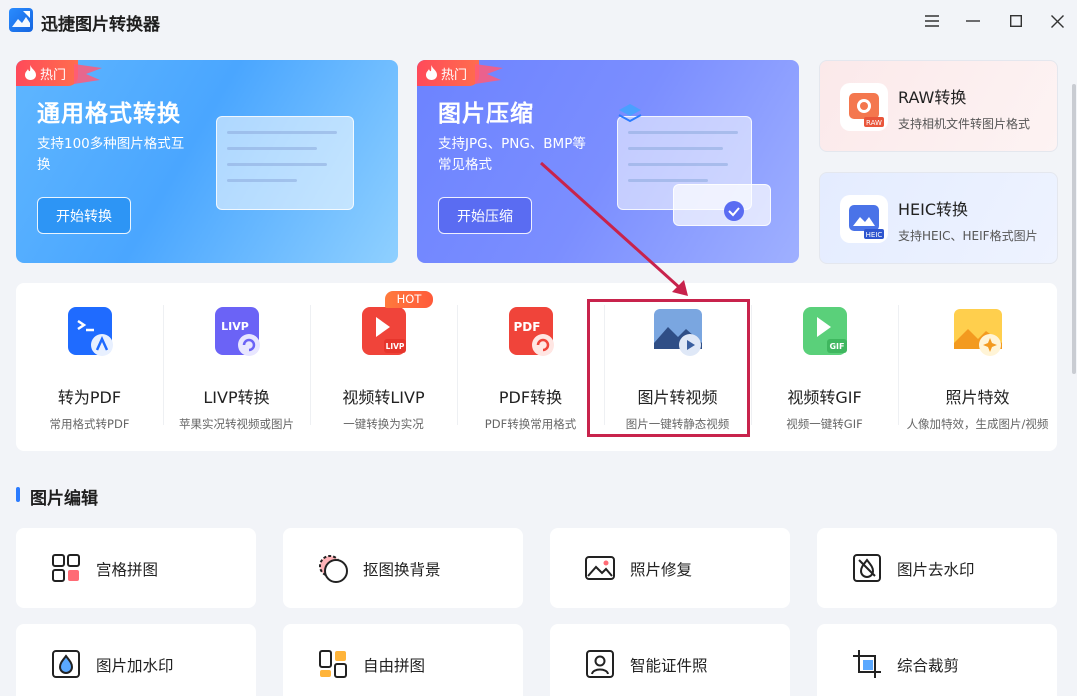 The image size is (1077, 696). I want to click on add-watermark-icon, so click(66, 664).